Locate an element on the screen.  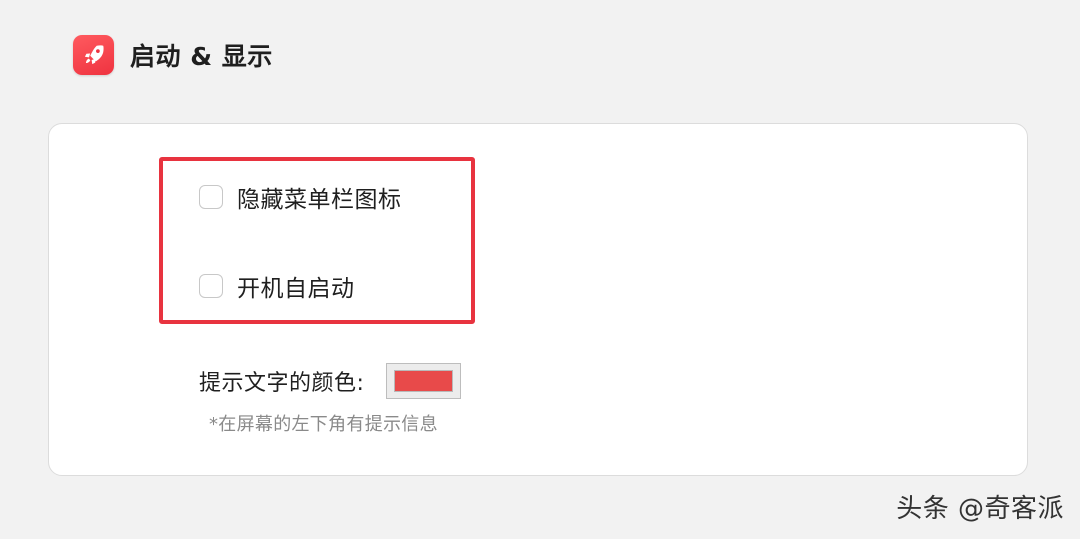
prompt-color-label: 提示文字的颜色: is located at coordinates (282, 383).